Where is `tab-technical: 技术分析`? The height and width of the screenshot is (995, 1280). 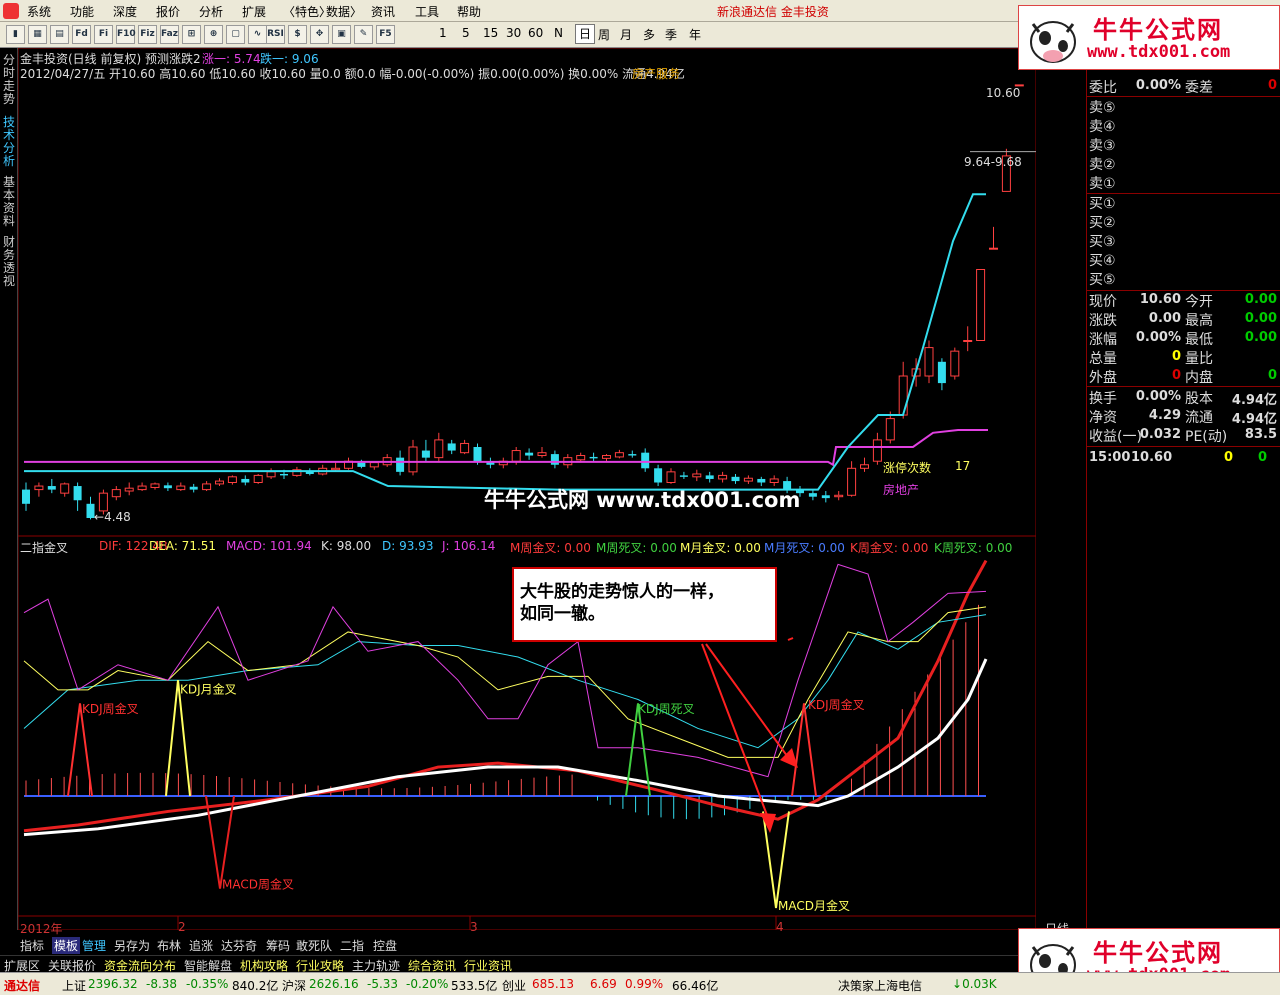
tab-technical: 技术分析 is located at coordinates (9, 142).